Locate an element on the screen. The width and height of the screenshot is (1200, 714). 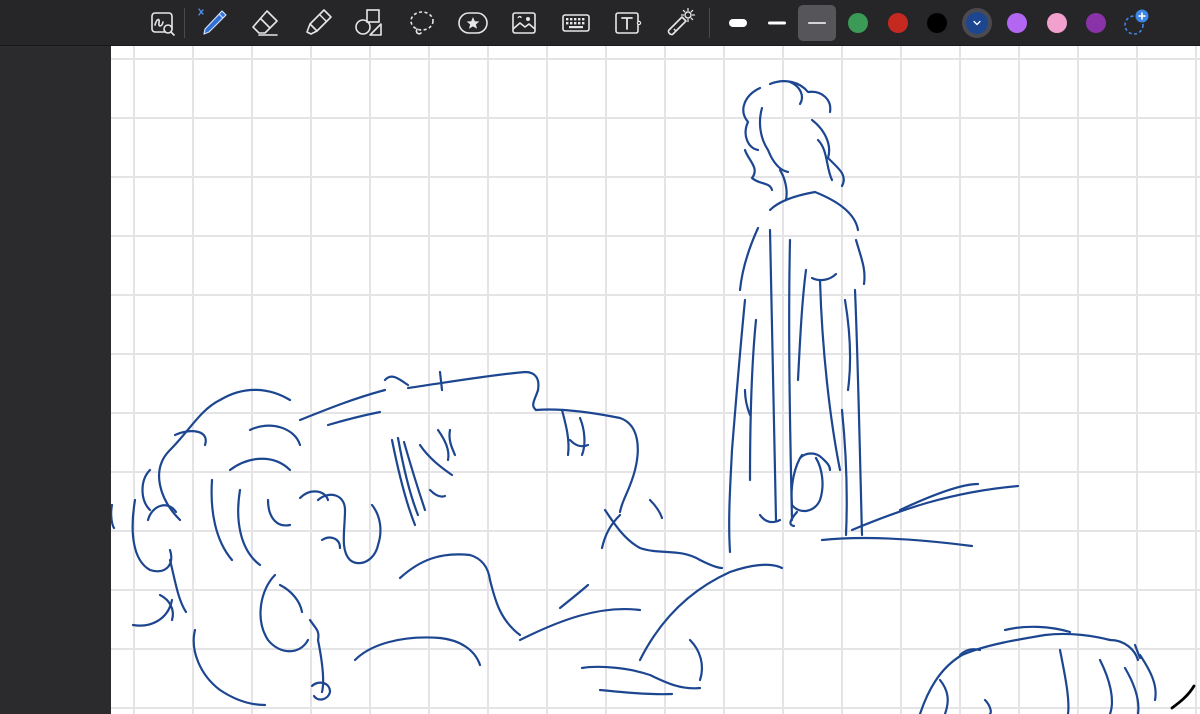
thick-stroke-icon is located at coordinates (738, 23).